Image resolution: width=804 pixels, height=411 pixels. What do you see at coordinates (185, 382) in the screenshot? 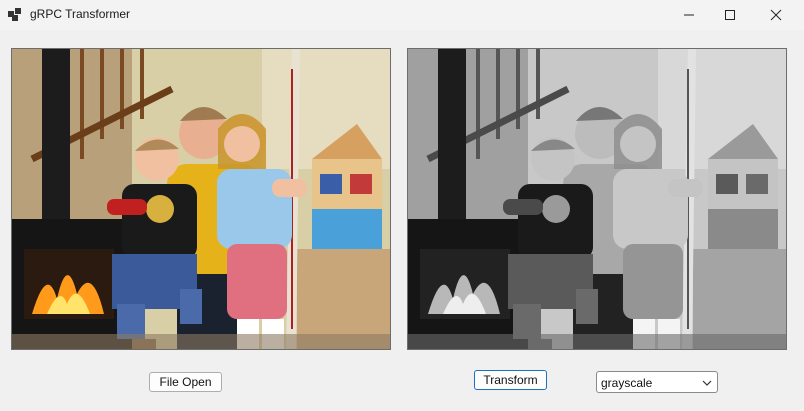
I see `file-open-button: File Open` at bounding box center [185, 382].